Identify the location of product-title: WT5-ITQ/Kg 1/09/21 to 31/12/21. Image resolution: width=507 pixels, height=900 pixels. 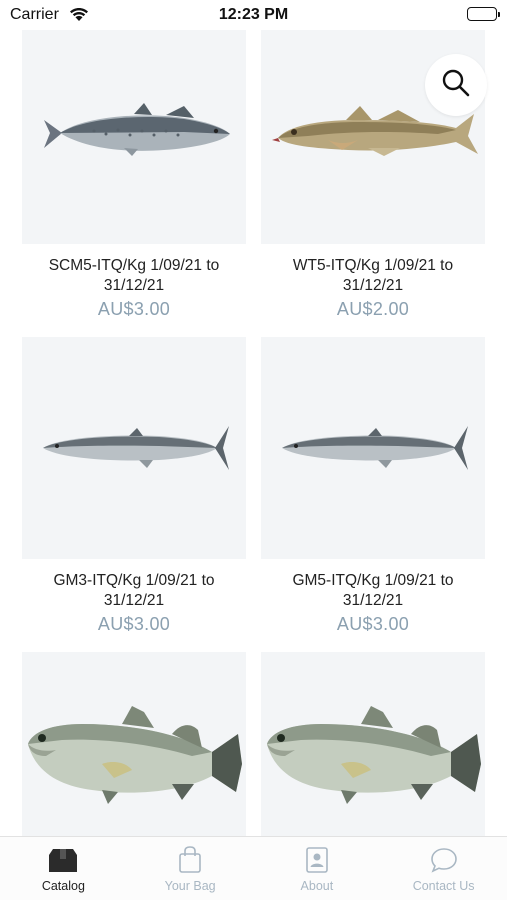
(373, 276).